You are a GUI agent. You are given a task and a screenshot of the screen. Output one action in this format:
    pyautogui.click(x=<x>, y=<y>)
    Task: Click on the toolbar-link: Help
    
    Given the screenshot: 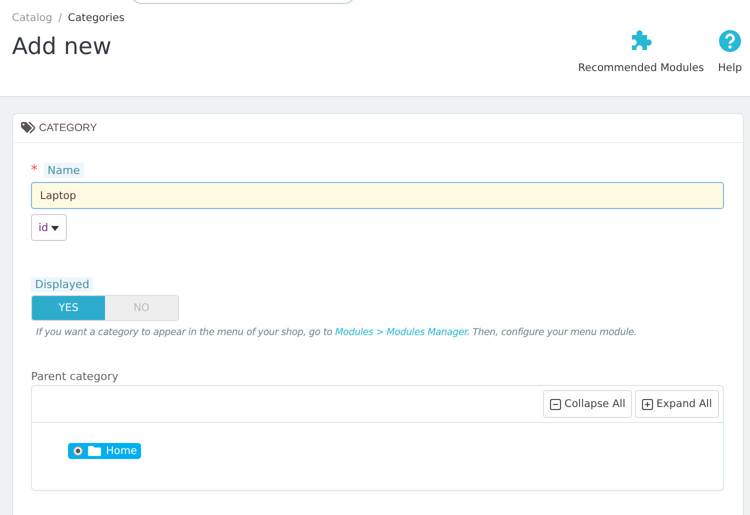 What is the action you would take?
    pyautogui.click(x=730, y=51)
    